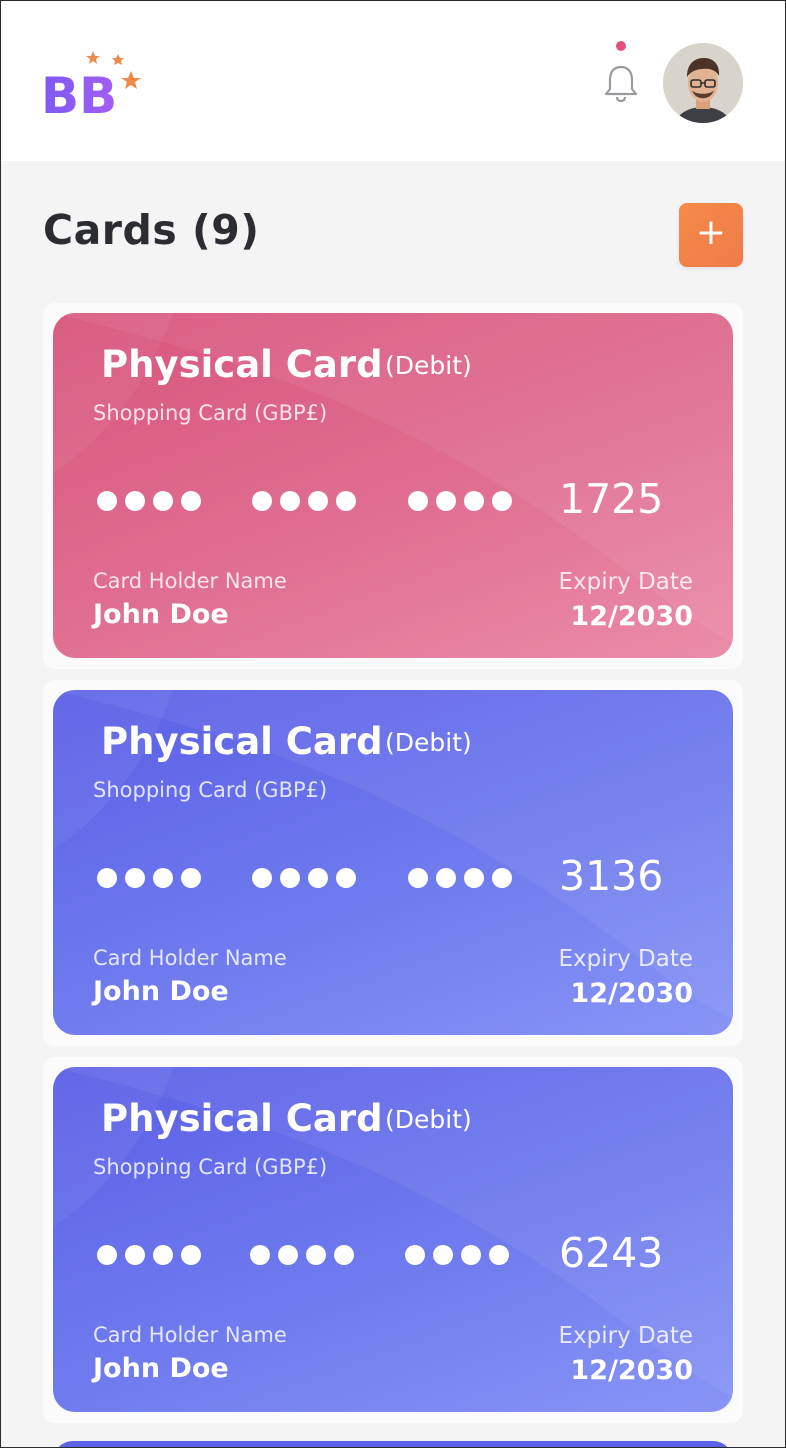  Describe the element at coordinates (711, 235) in the screenshot. I see `add-card-button: +` at that location.